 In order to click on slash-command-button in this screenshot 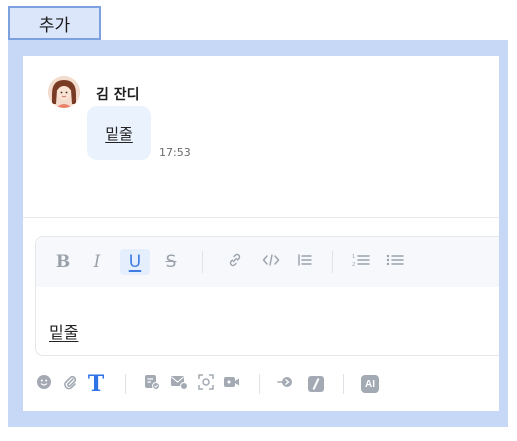, I will do `click(316, 384)`.